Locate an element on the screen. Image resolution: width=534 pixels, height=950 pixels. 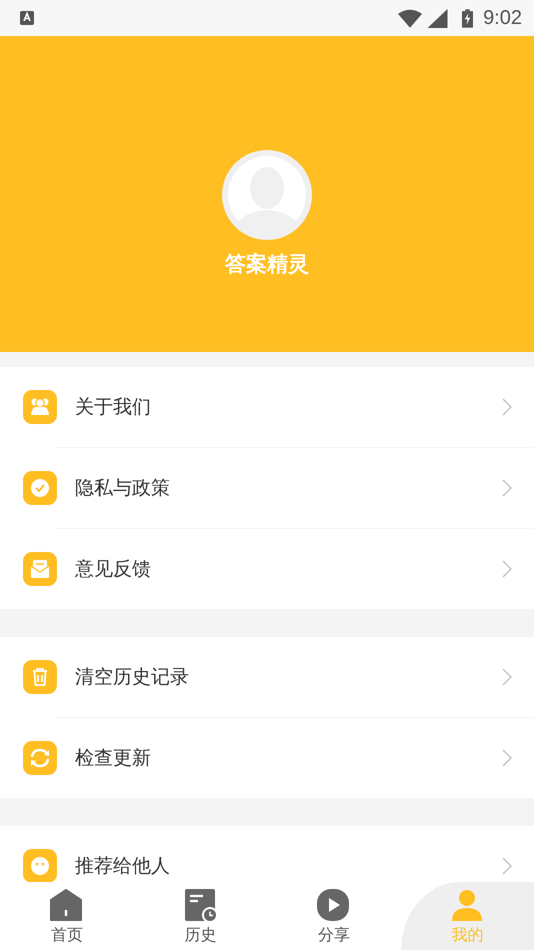
menu-item: 检查更新 is located at coordinates (267, 758).